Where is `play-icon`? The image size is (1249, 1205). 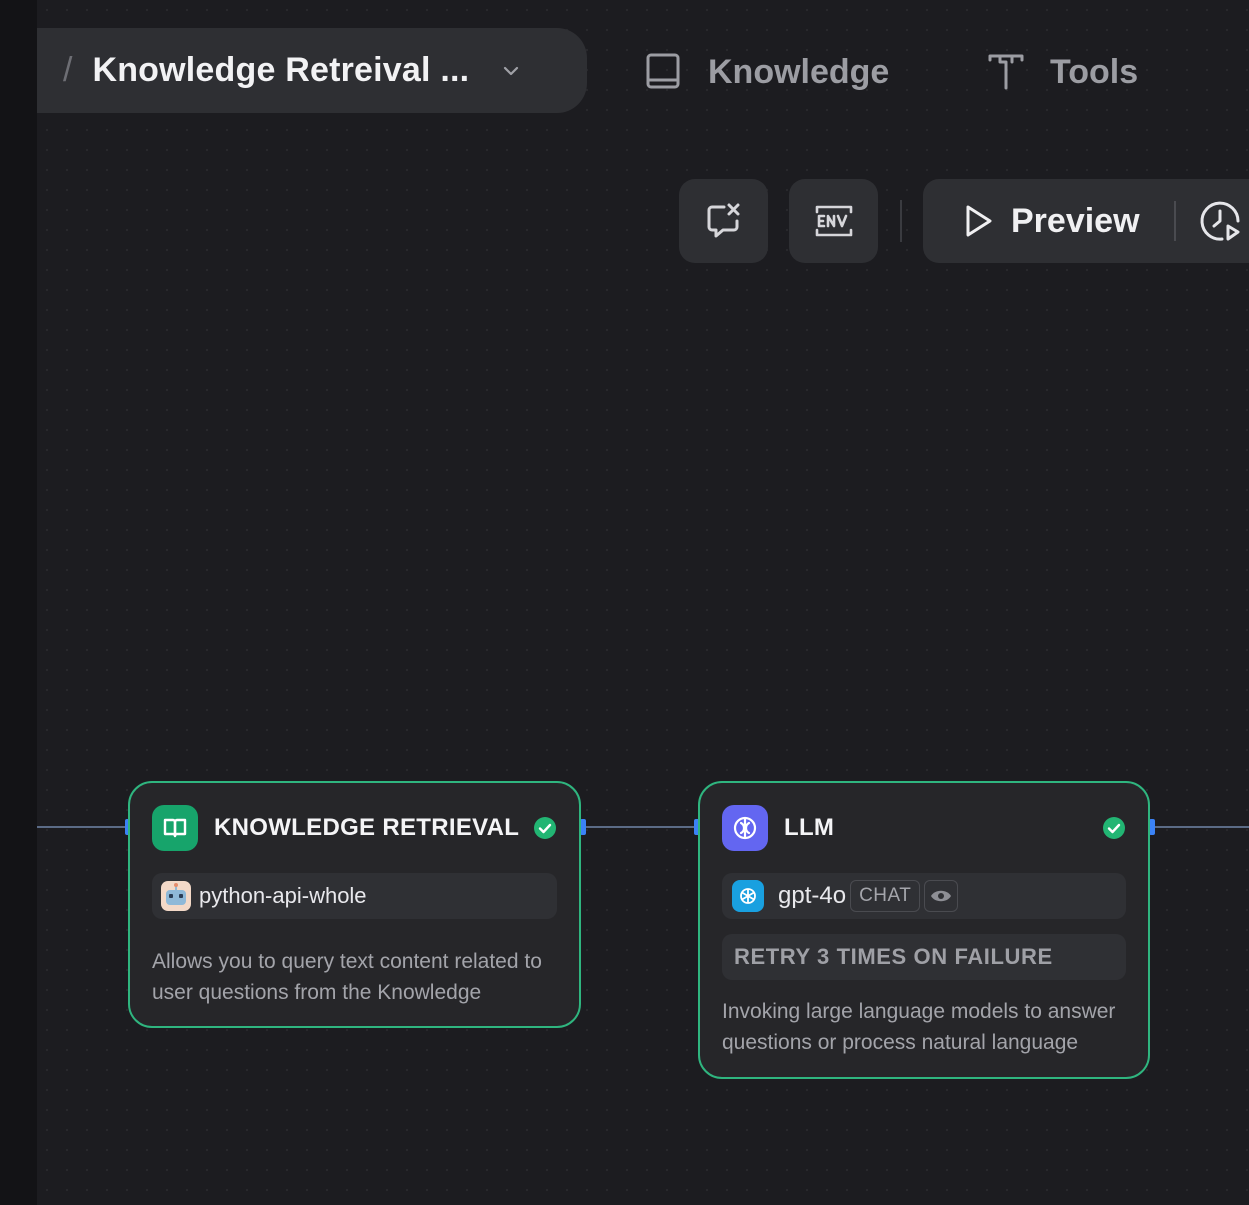
play-icon is located at coordinates (979, 221).